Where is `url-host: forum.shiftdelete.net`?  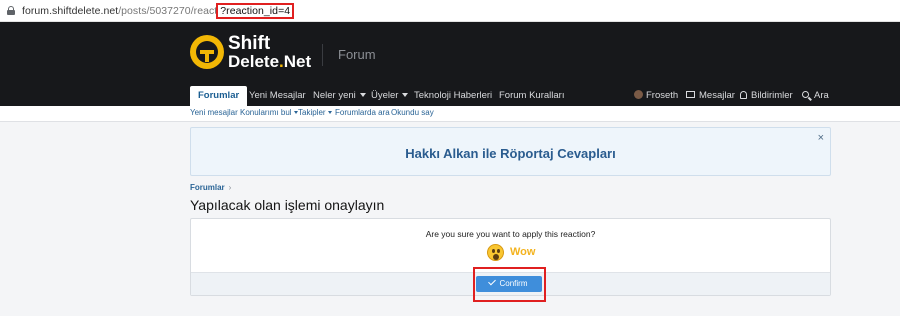
url-host: forum.shiftdelete.net is located at coordinates (70, 11).